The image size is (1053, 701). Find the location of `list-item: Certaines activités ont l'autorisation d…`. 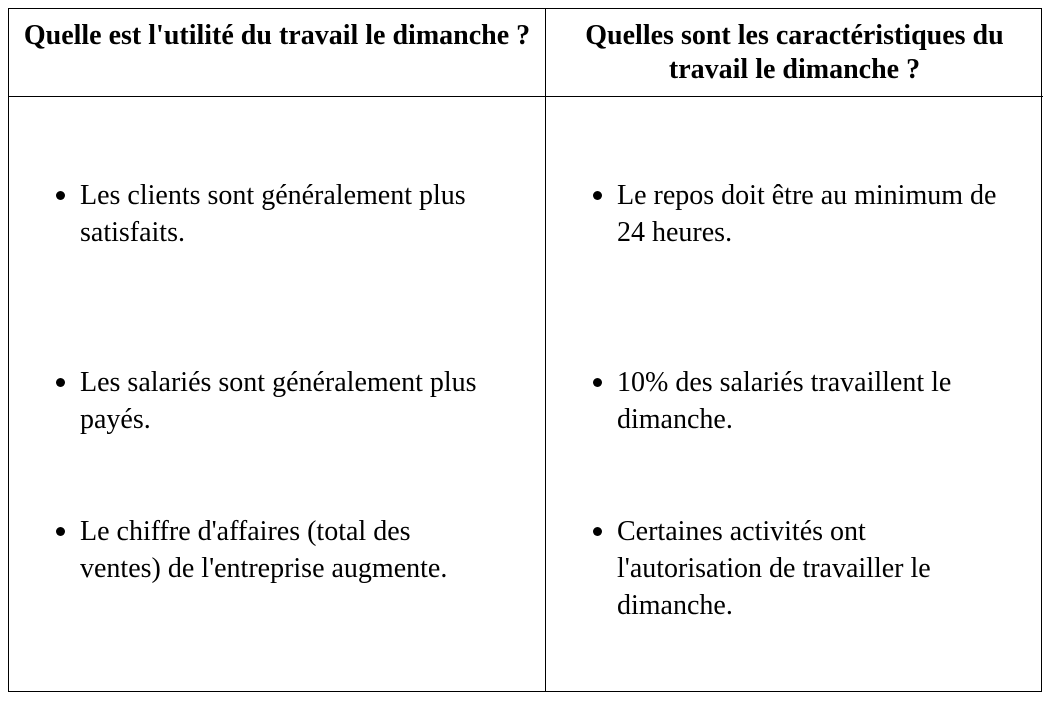

list-item: Certaines activités ont l'autorisation d… is located at coordinates (798, 568).